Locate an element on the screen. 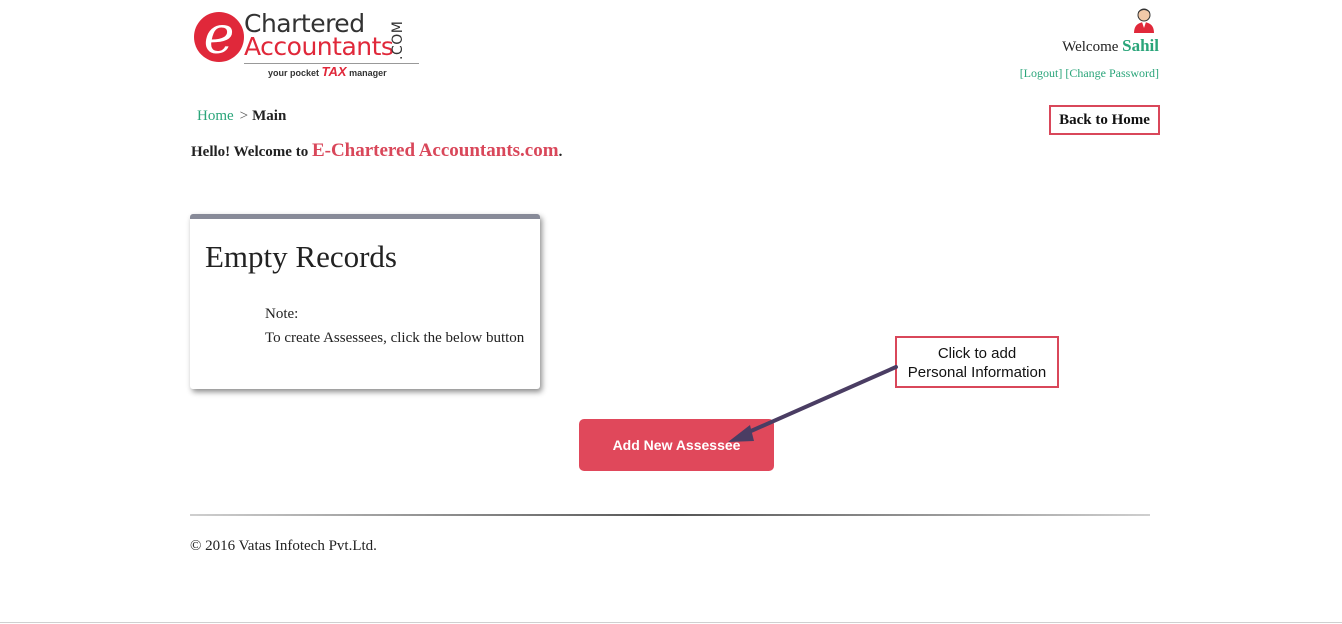 The height and width of the screenshot is (624, 1342). logout-link: [Logout] is located at coordinates (1041, 73).